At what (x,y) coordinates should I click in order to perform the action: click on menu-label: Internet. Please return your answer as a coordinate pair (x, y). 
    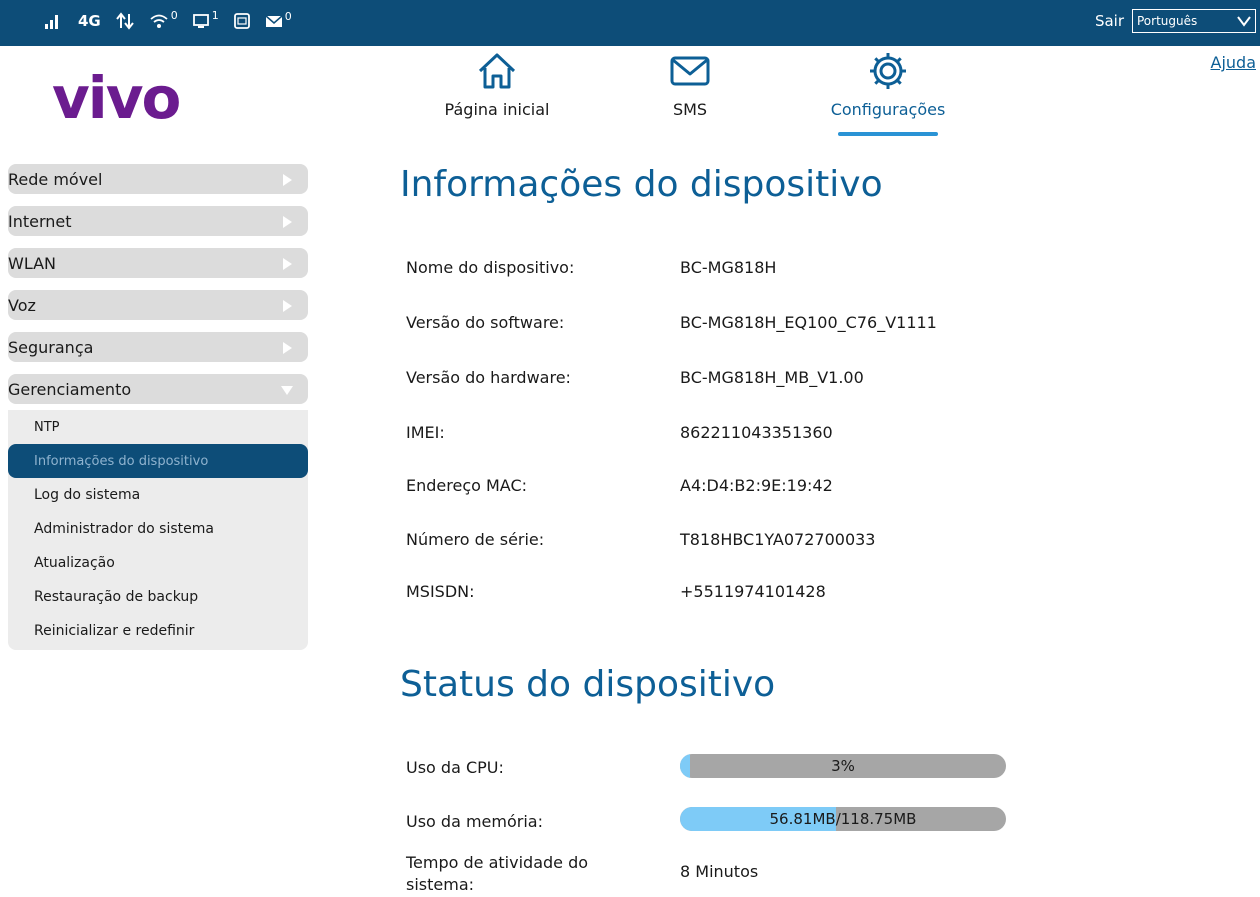
    Looking at the image, I should click on (40, 221).